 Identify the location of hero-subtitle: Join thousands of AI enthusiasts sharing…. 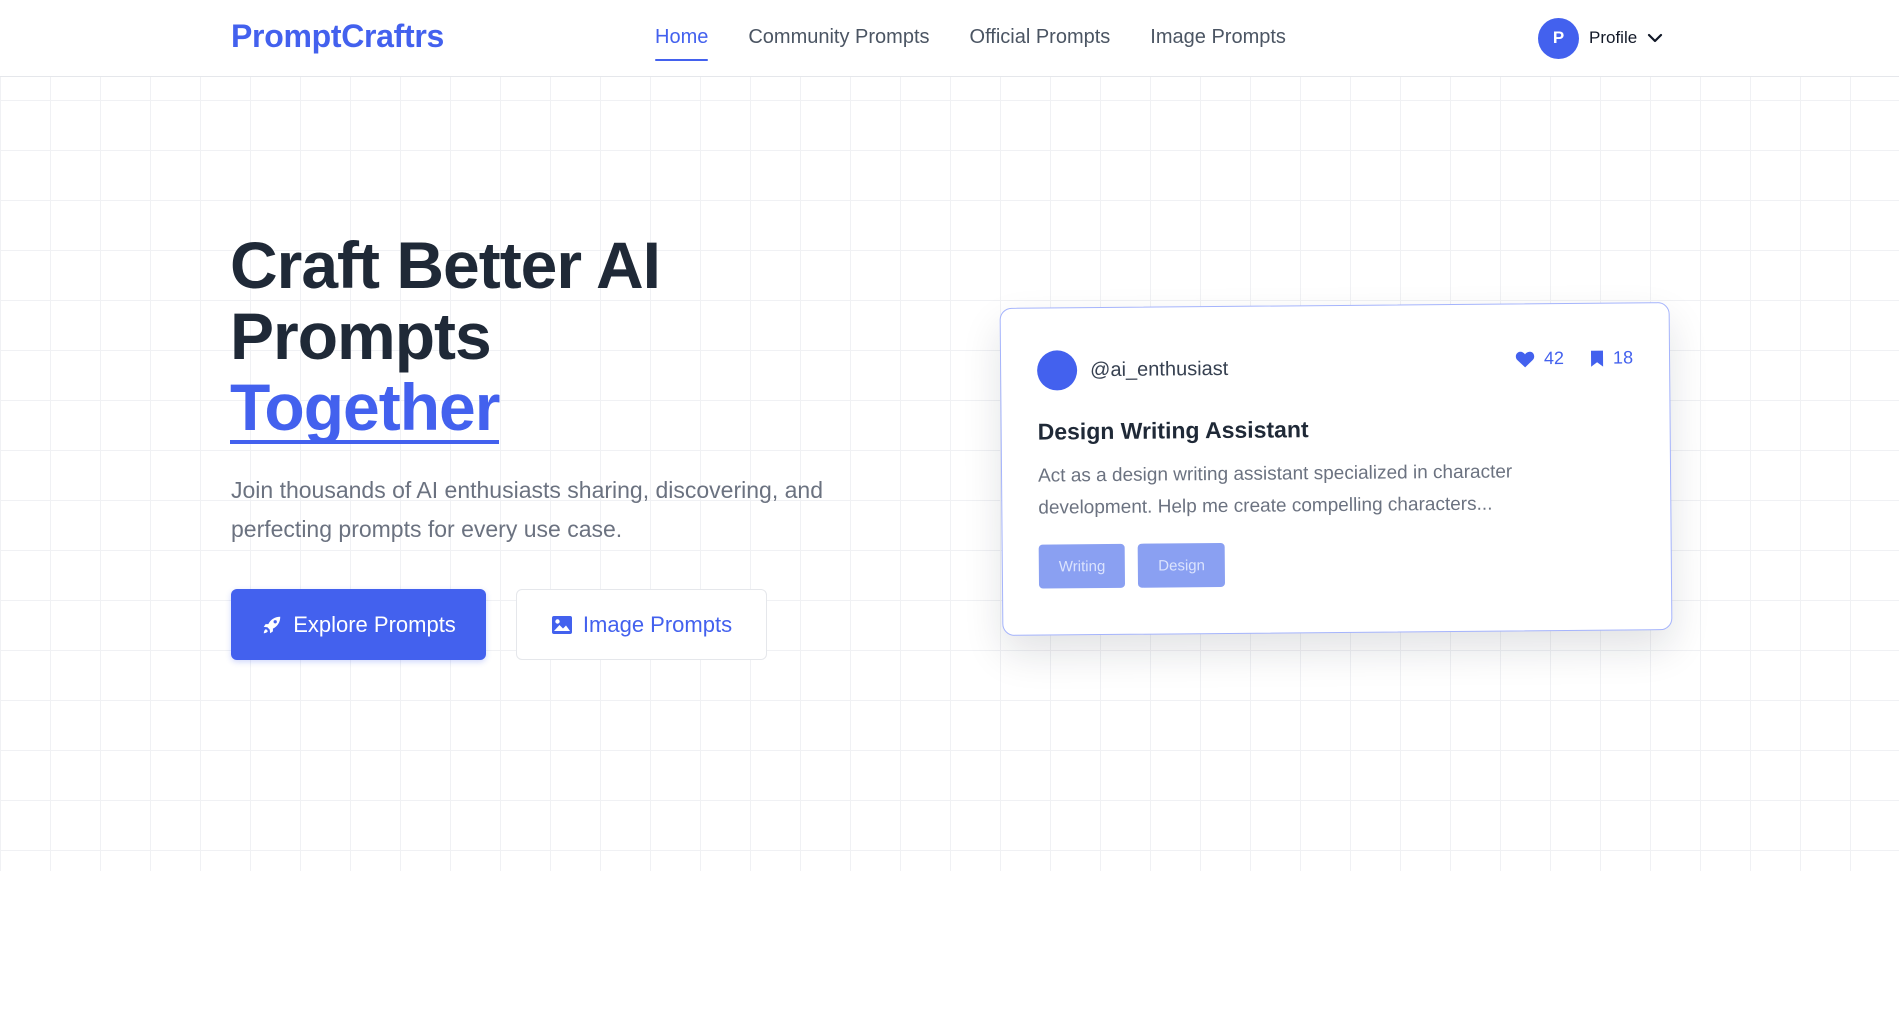
(527, 509).